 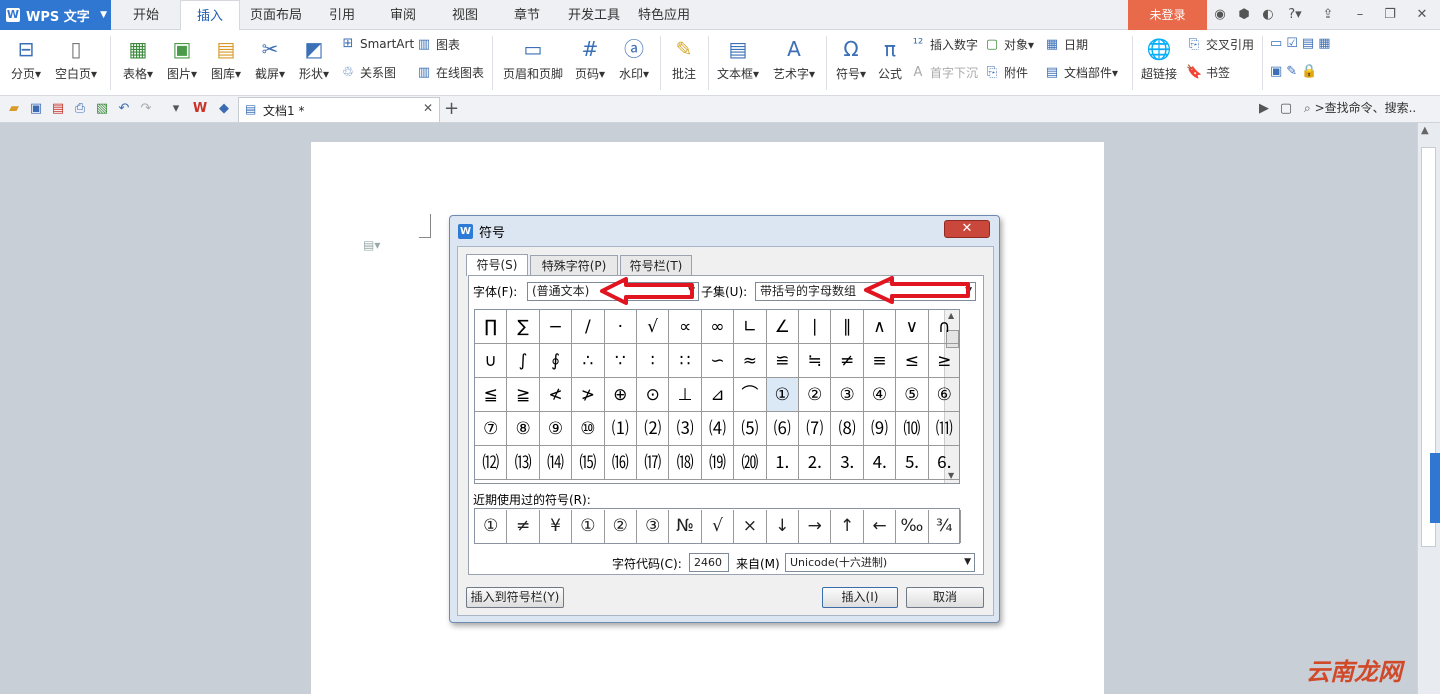 What do you see at coordinates (653, 526) in the screenshot?
I see `recent-symbol-cell: ③` at bounding box center [653, 526].